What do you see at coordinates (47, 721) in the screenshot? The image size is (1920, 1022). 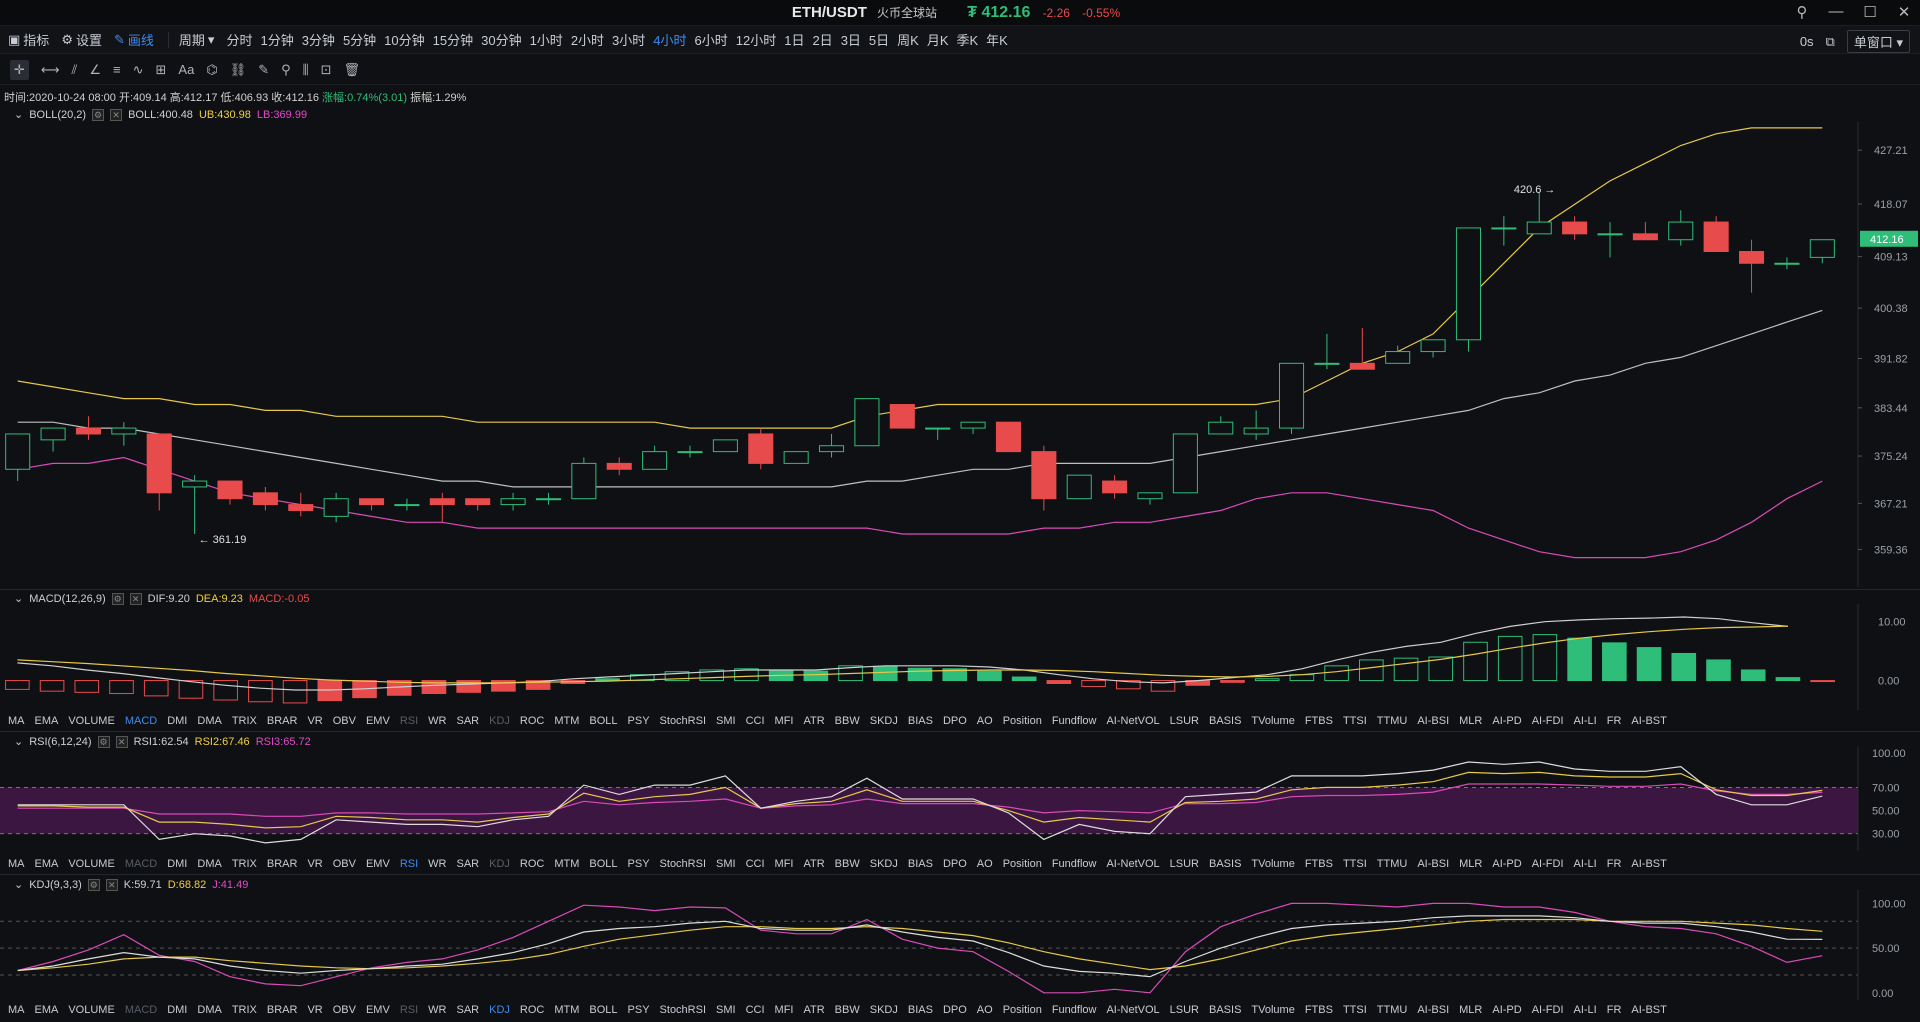 I see `tab-ema: EMA` at bounding box center [47, 721].